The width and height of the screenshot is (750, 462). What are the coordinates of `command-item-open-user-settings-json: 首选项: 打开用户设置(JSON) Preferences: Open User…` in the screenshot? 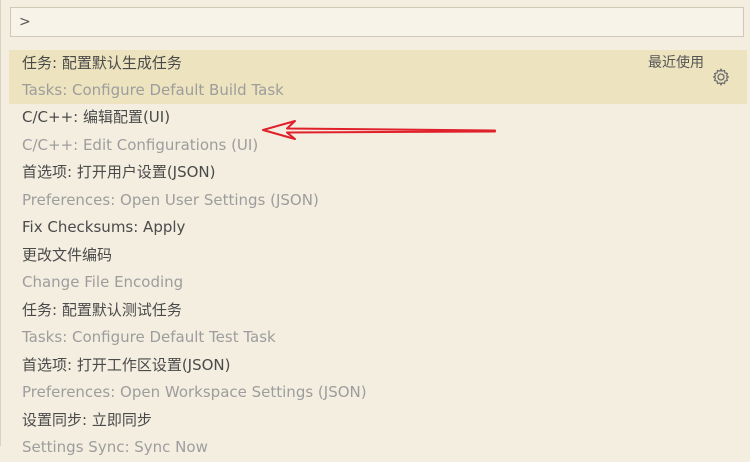 It's located at (375, 186).